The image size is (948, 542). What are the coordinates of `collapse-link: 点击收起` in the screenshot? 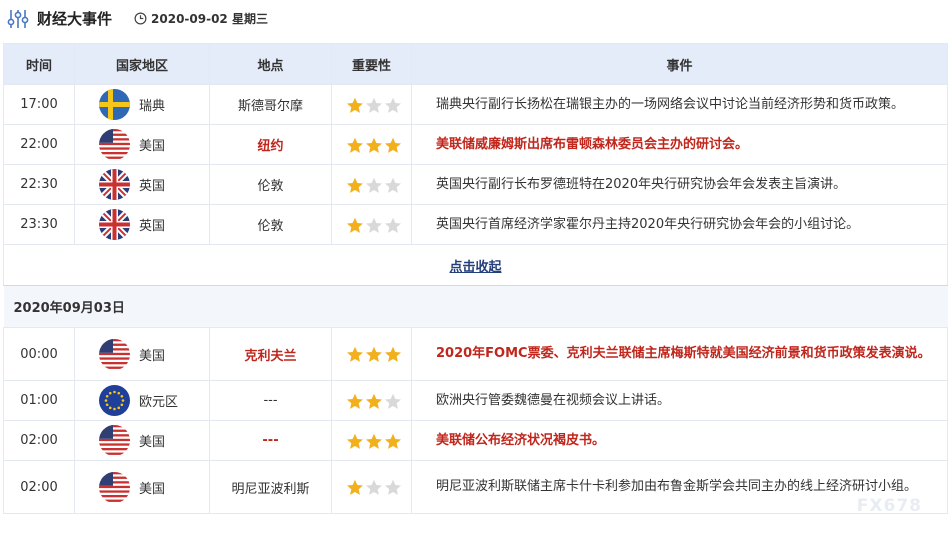 It's located at (475, 267).